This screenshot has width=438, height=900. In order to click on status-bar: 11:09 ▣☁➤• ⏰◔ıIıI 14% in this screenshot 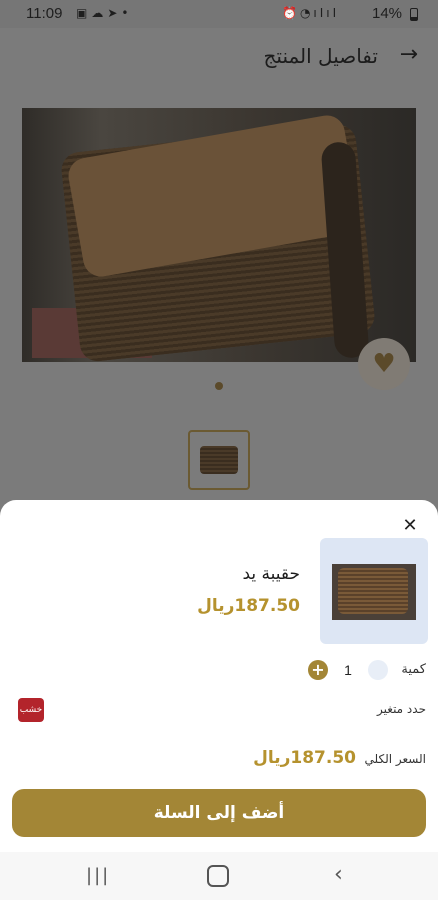, I will do `click(219, 14)`.